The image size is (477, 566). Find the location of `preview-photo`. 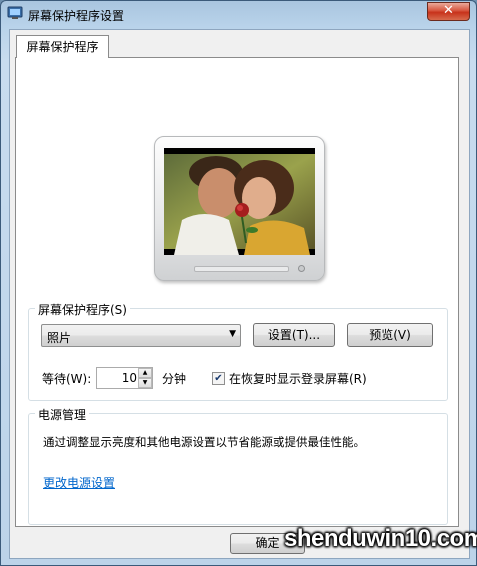

preview-photo is located at coordinates (239, 201).